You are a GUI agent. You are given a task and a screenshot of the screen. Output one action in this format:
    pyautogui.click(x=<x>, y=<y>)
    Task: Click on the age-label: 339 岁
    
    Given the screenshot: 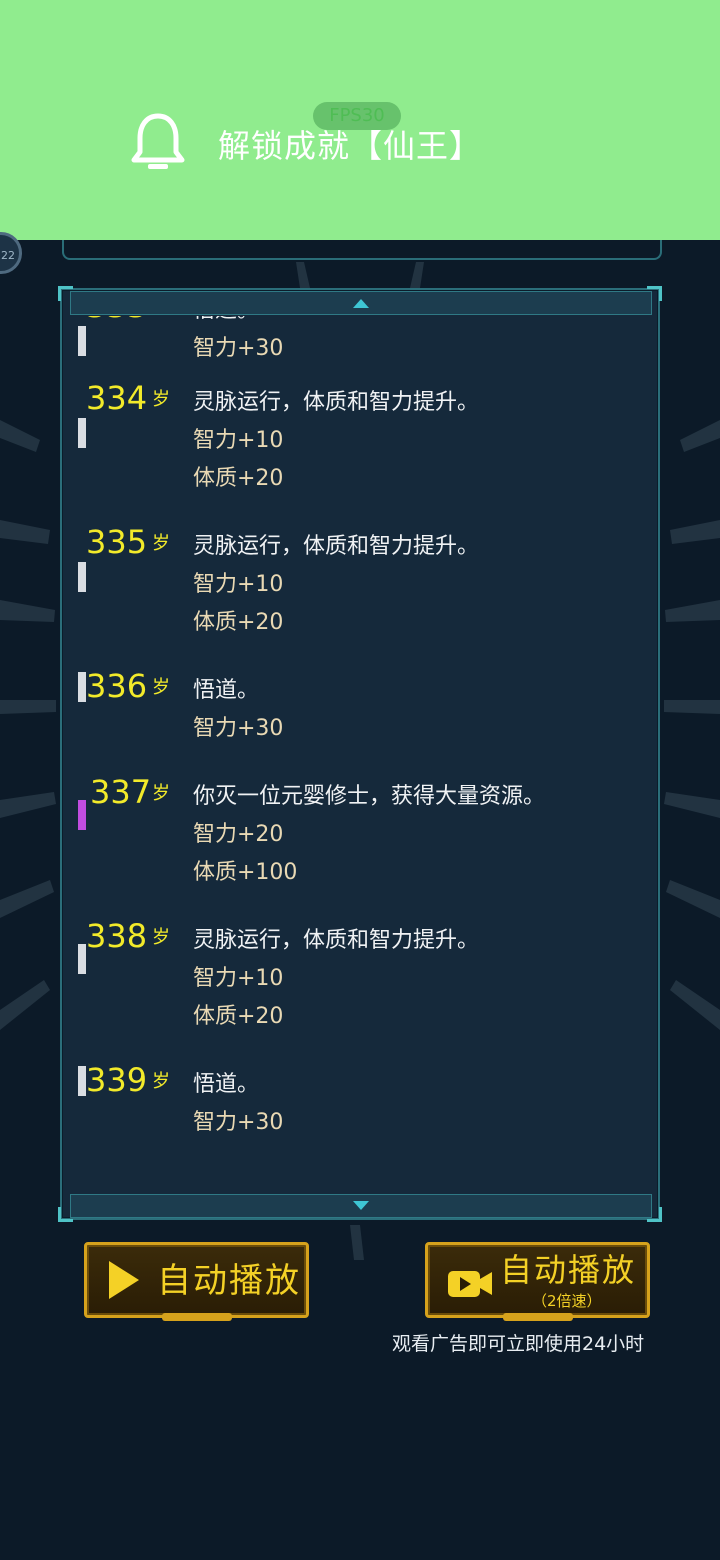 What is the action you would take?
    pyautogui.click(x=129, y=1080)
    